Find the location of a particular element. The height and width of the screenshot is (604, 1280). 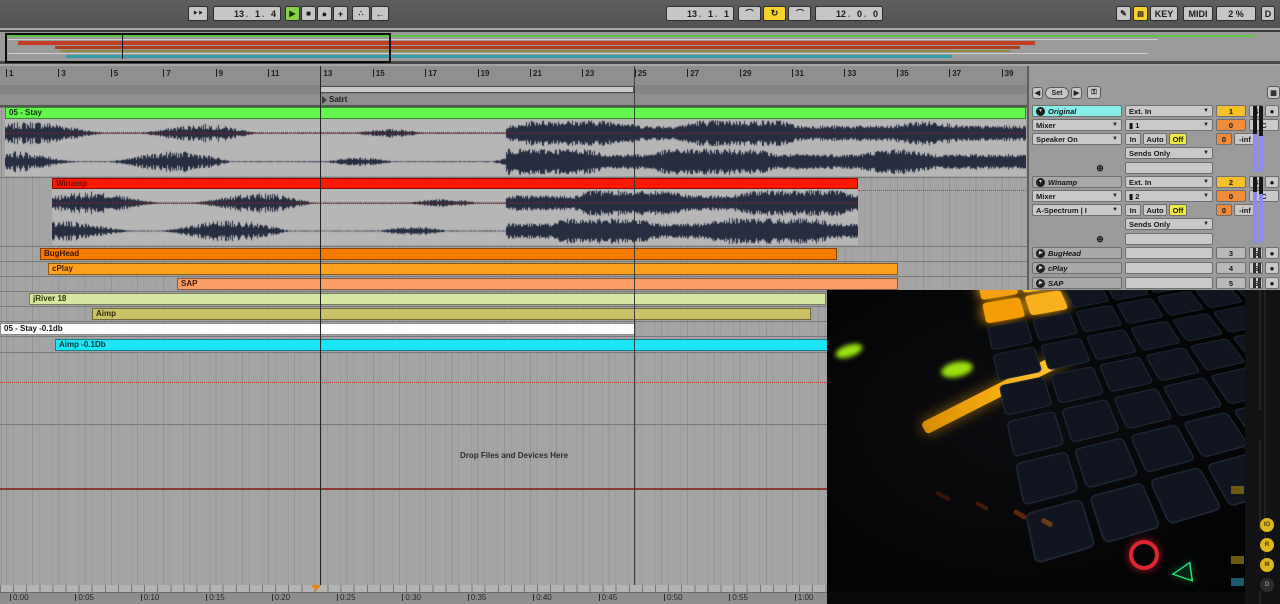

bar-number-label: 7 is located at coordinates (166, 73).